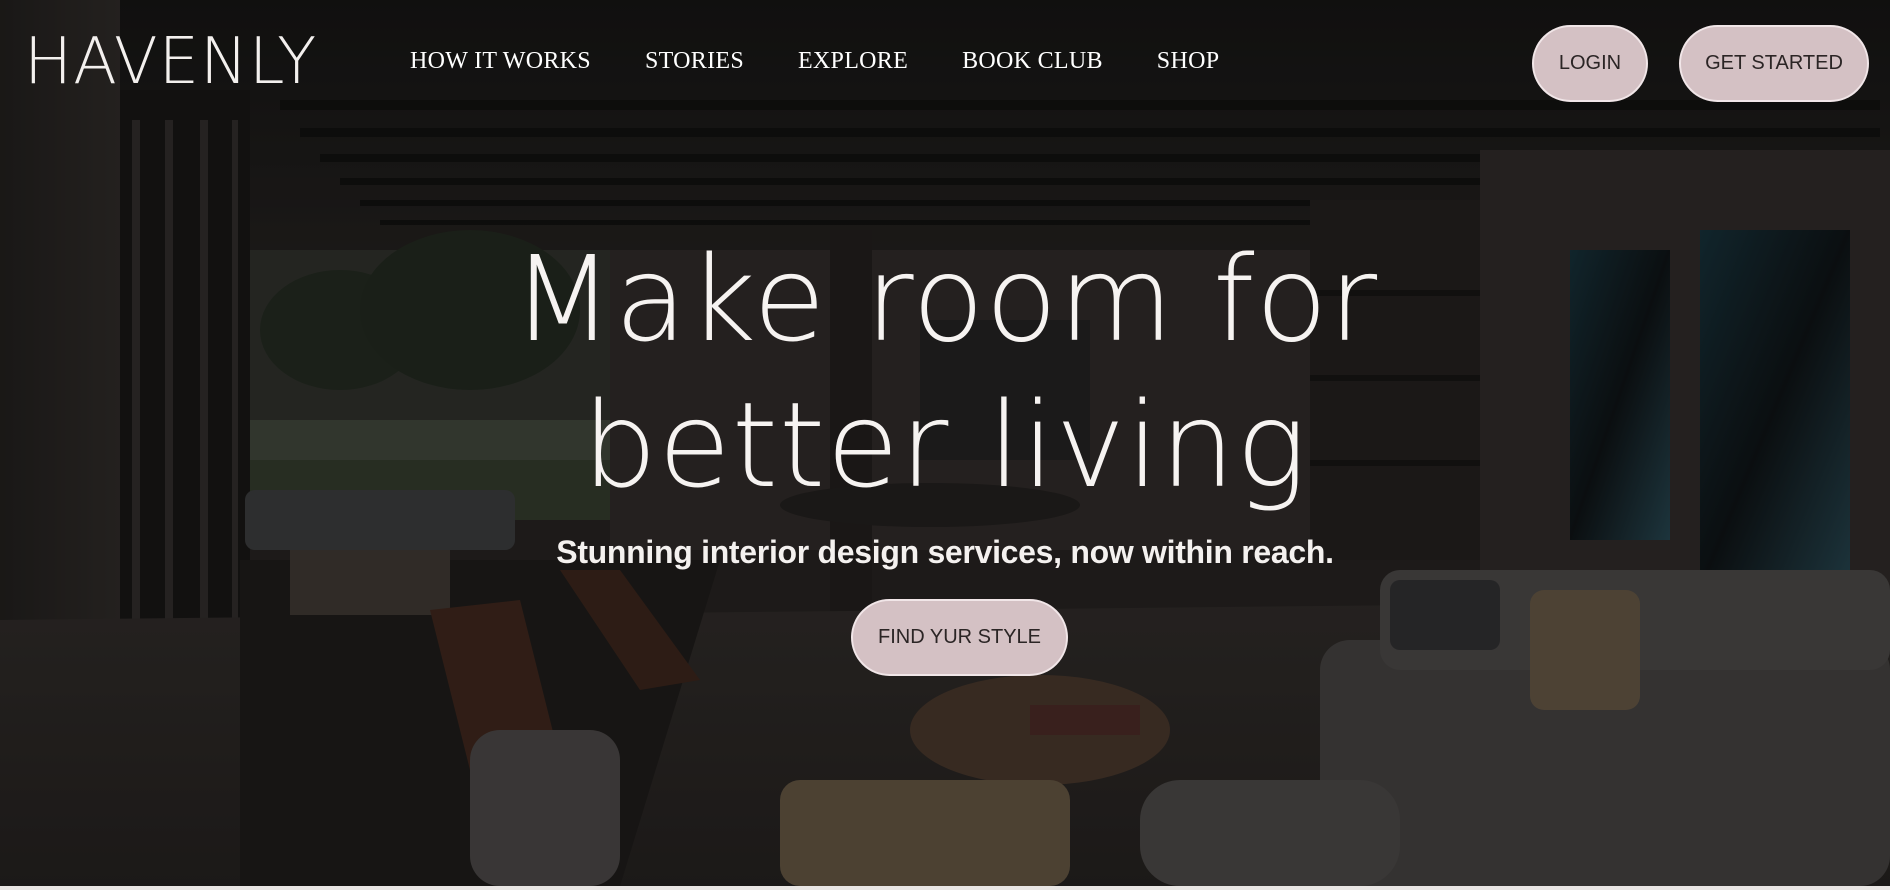 The image size is (1890, 890). What do you see at coordinates (853, 61) in the screenshot?
I see `nav-explore: EXPLORE` at bounding box center [853, 61].